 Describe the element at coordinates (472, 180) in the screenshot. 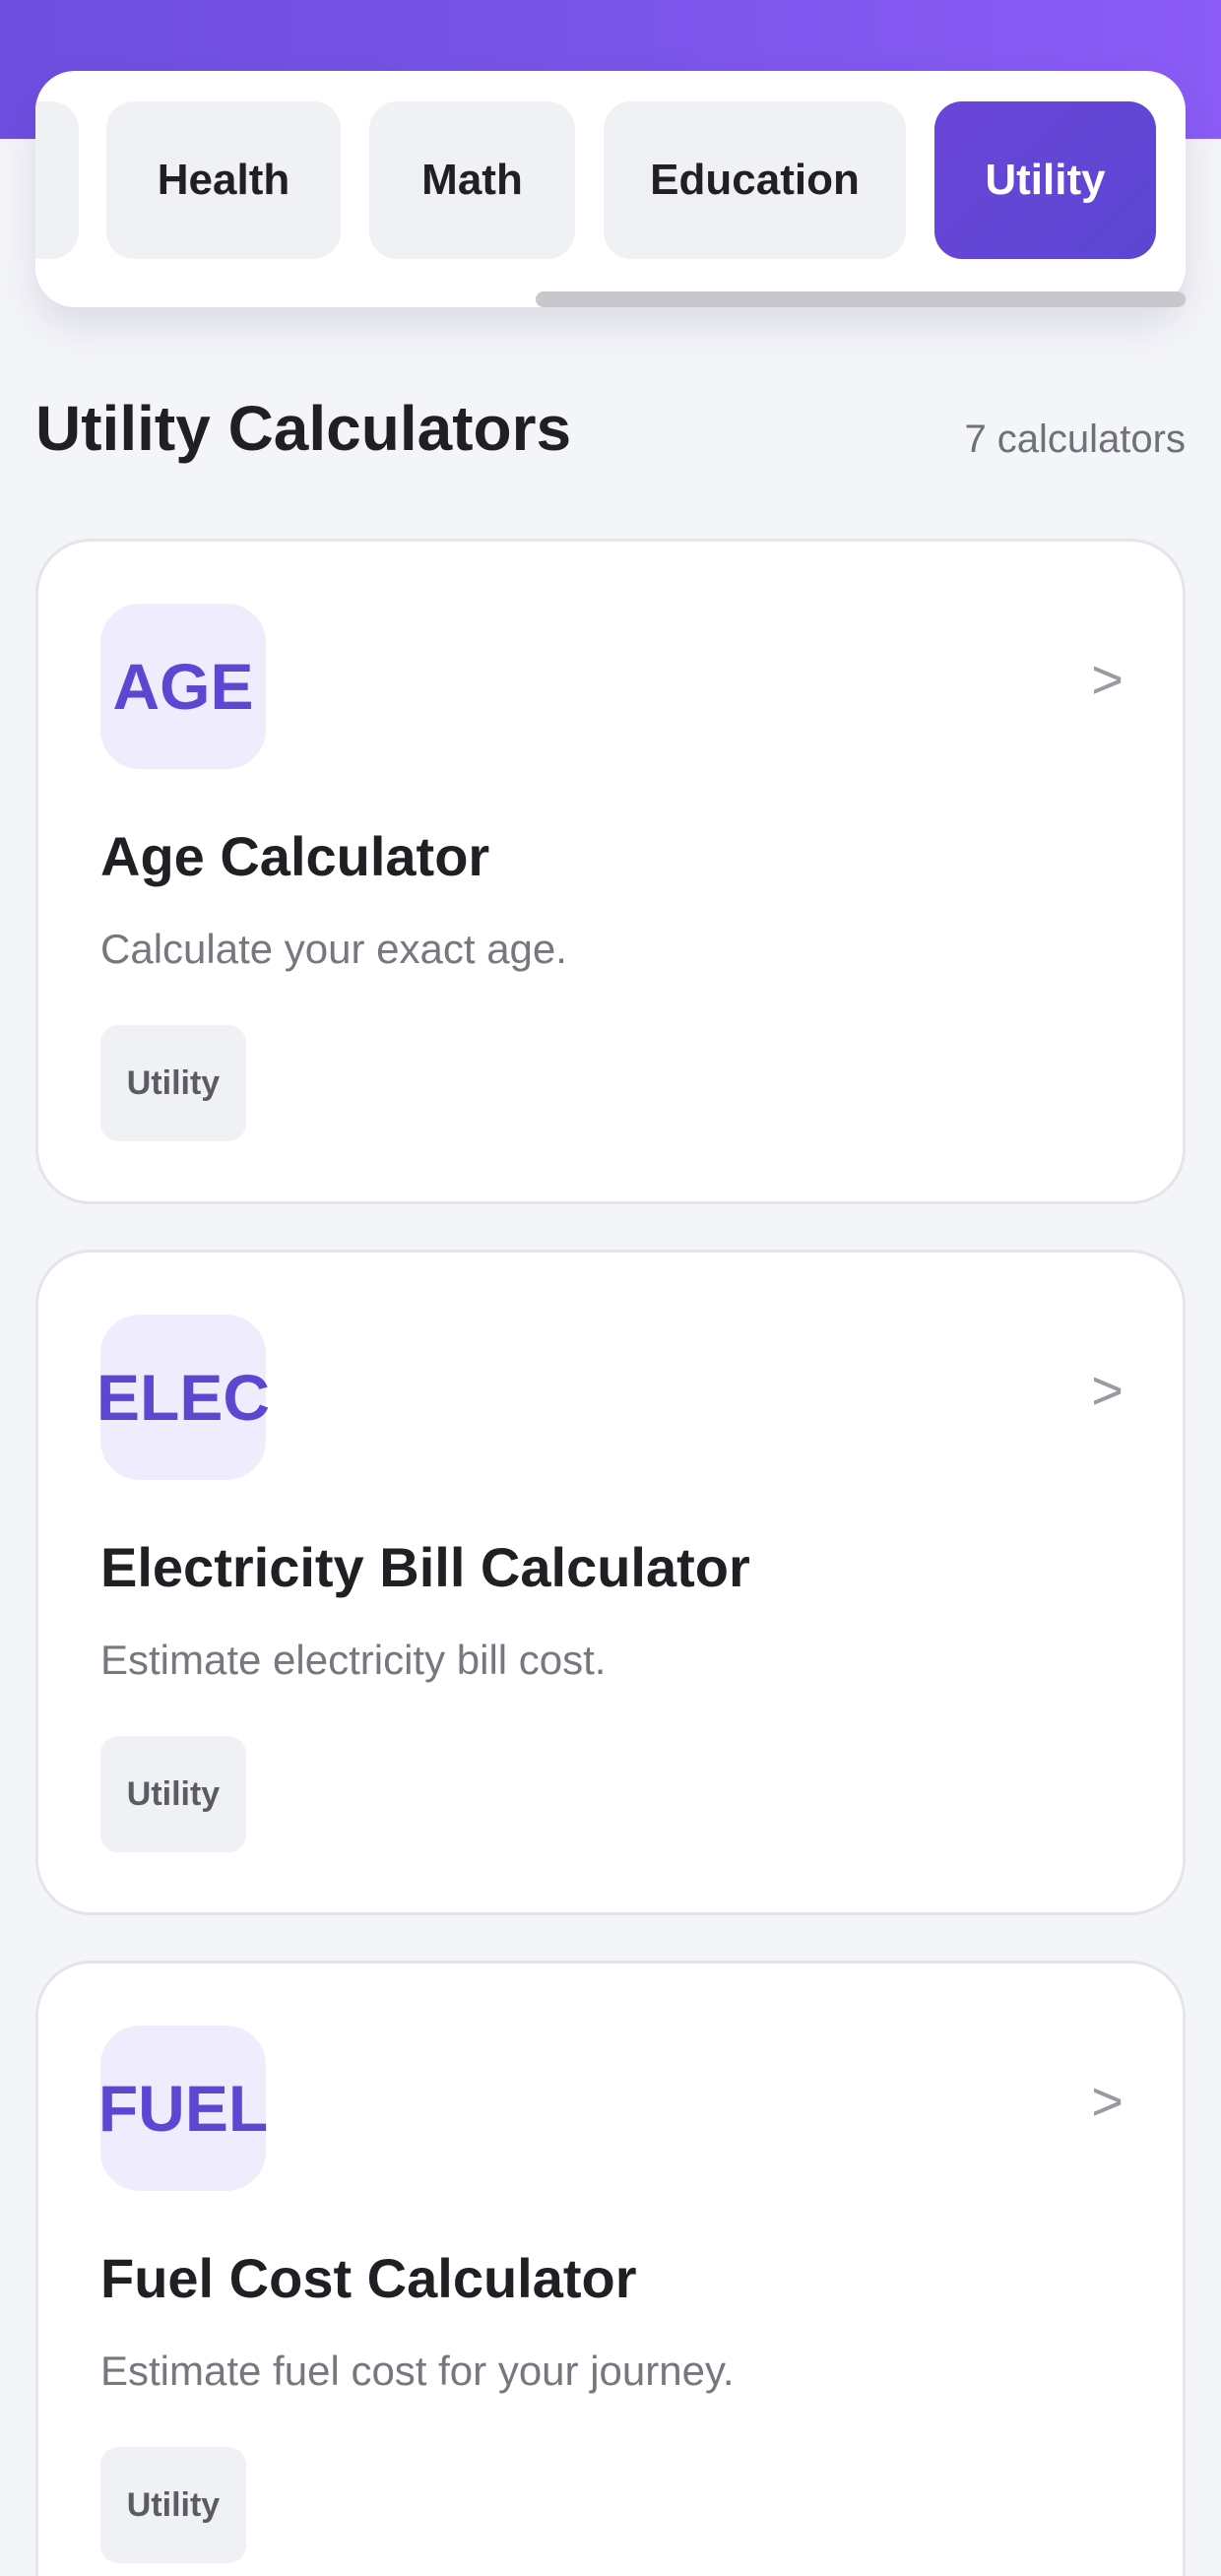

I see `tab-math: Math` at that location.